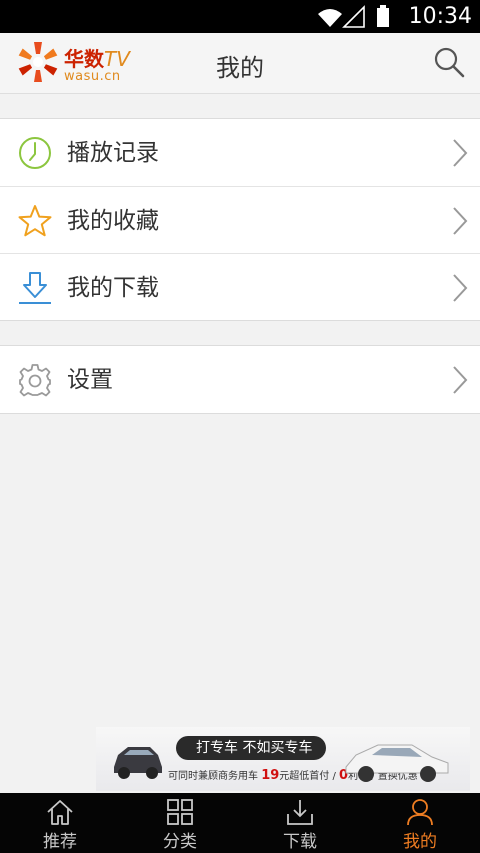  Describe the element at coordinates (180, 842) in the screenshot. I see `tab-label: 分类` at that location.